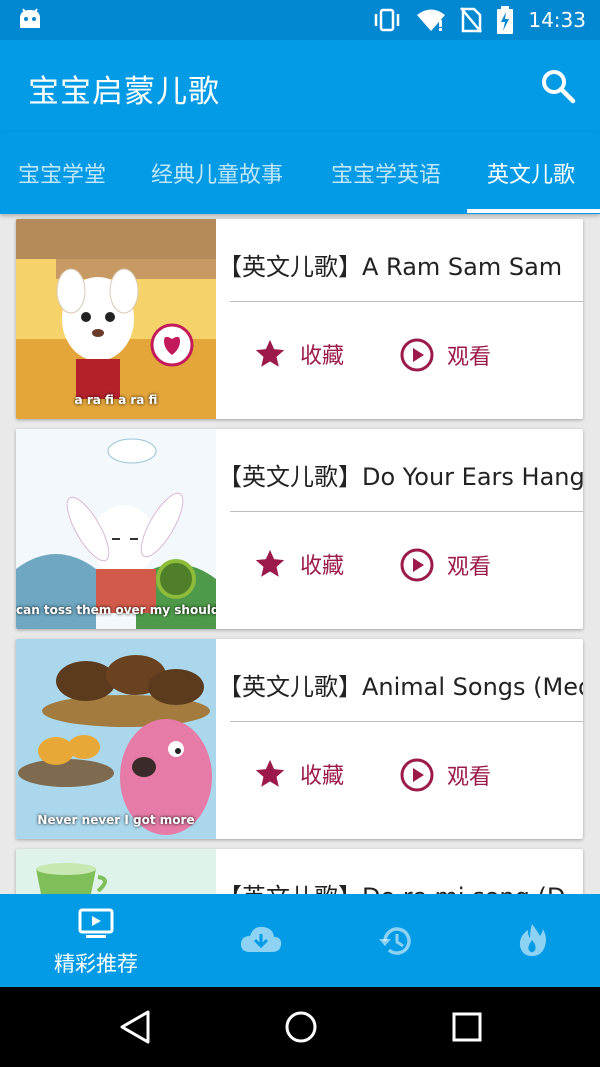  Describe the element at coordinates (300, 86) in the screenshot. I see `app-bar: 宝宝启蒙儿歌` at that location.